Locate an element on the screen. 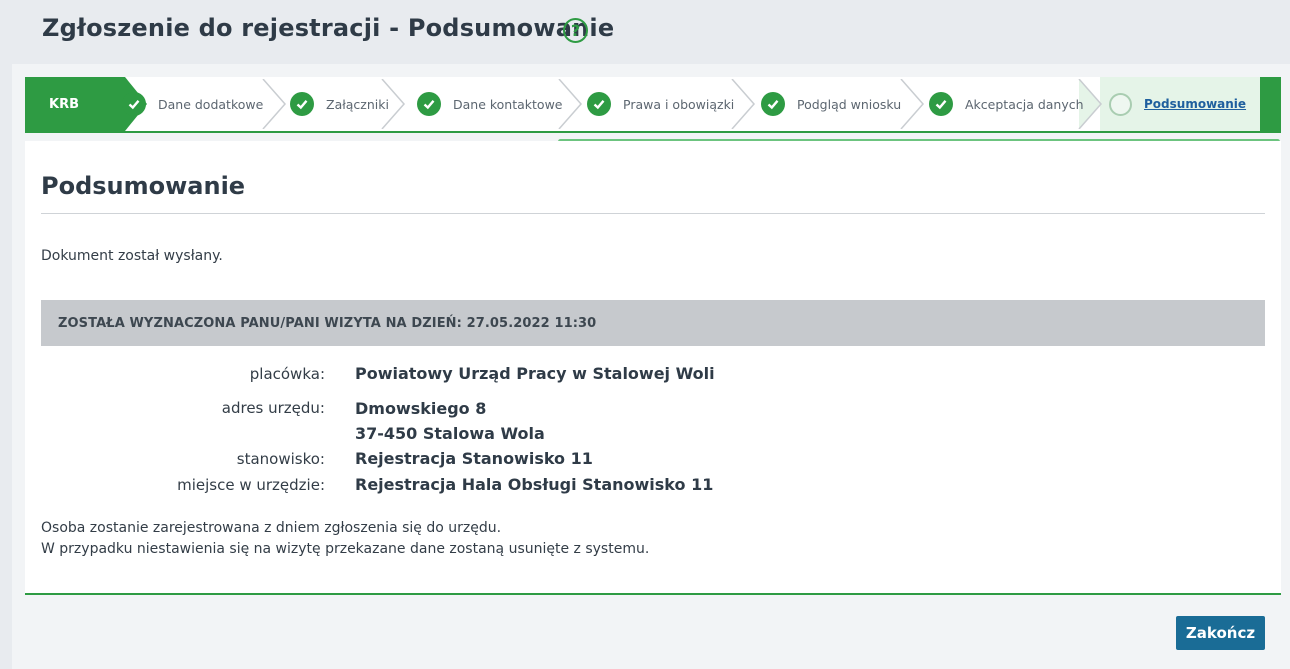  step-label: Załączniki is located at coordinates (357, 104).